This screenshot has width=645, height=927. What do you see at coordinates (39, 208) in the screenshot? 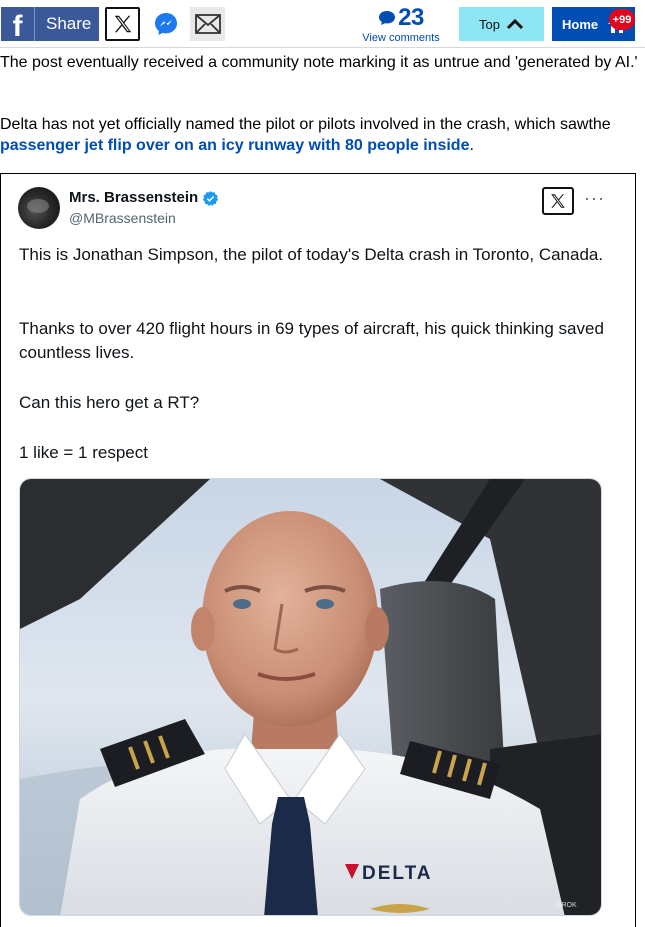
I see `avatar` at bounding box center [39, 208].